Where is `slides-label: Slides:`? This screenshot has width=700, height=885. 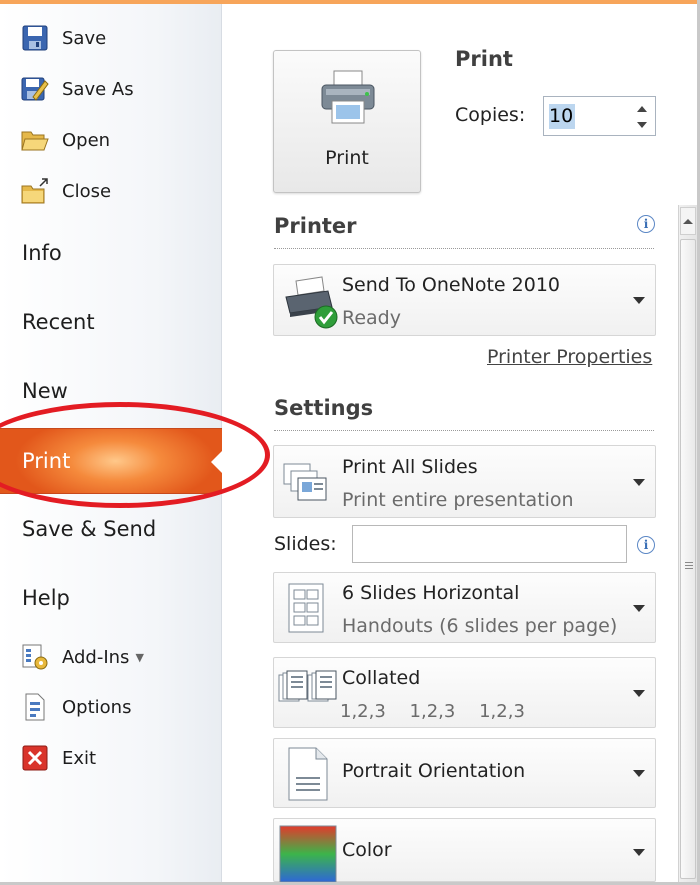 slides-label: Slides: is located at coordinates (305, 544).